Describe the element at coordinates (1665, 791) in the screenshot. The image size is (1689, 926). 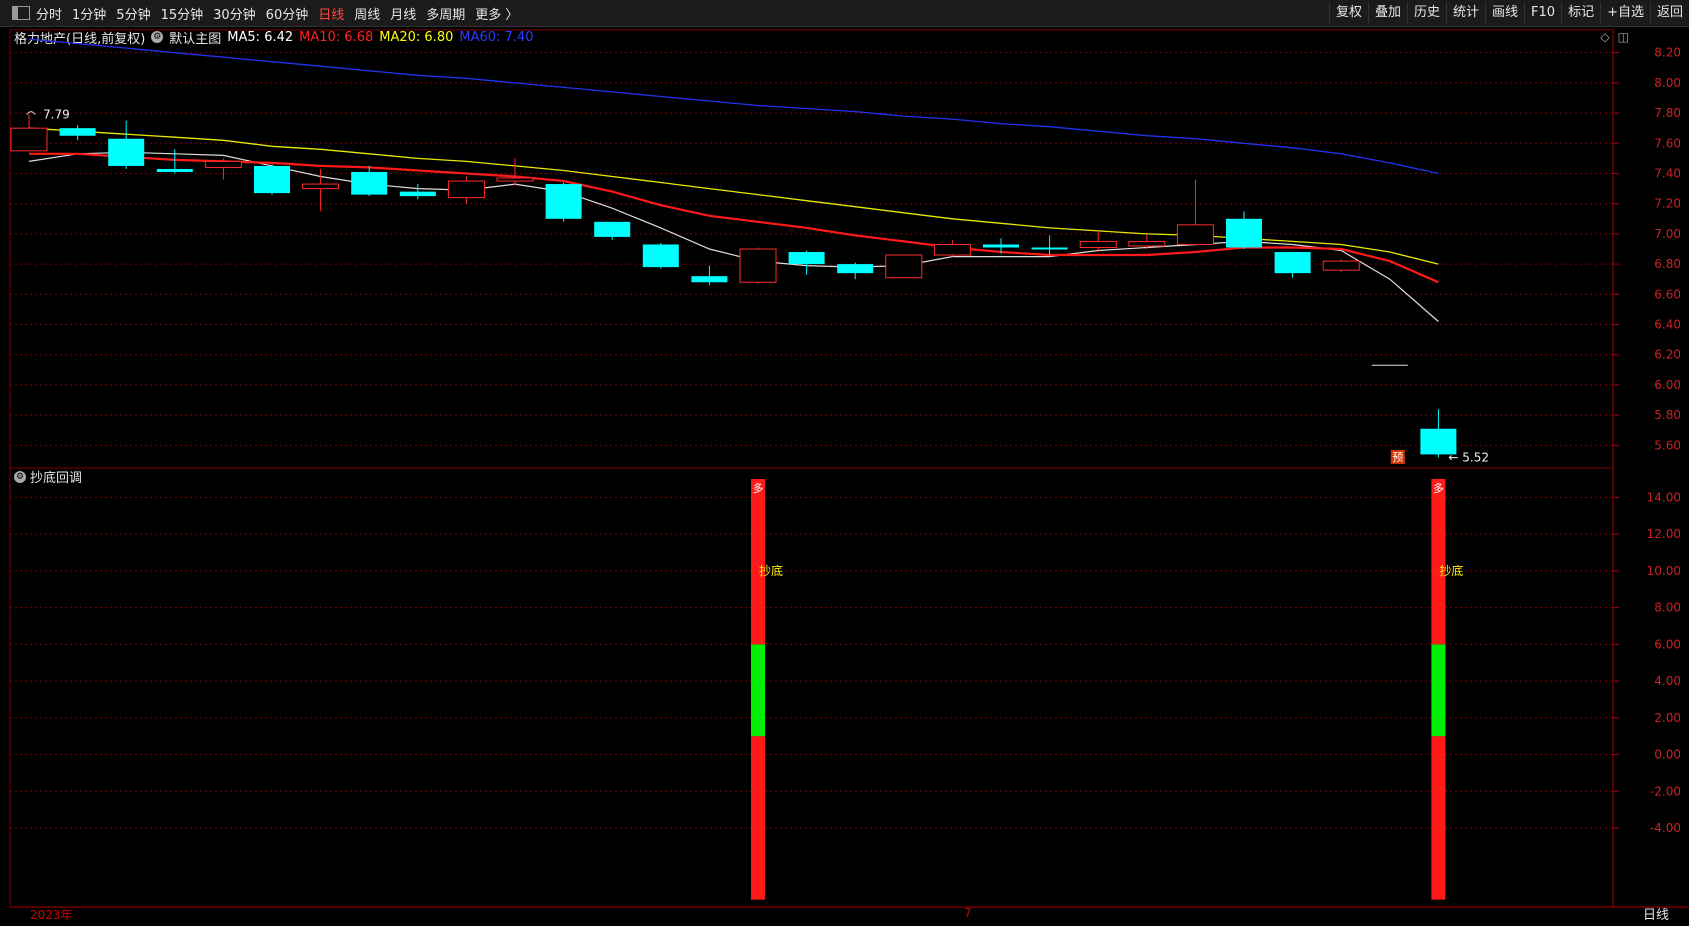
I see `indicator-tick-label: -2.00` at that location.